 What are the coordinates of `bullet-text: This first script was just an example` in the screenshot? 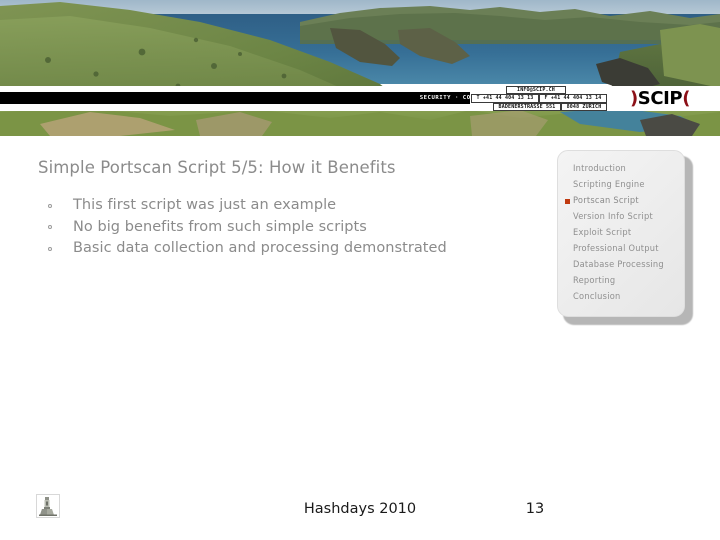 It's located at (205, 205).